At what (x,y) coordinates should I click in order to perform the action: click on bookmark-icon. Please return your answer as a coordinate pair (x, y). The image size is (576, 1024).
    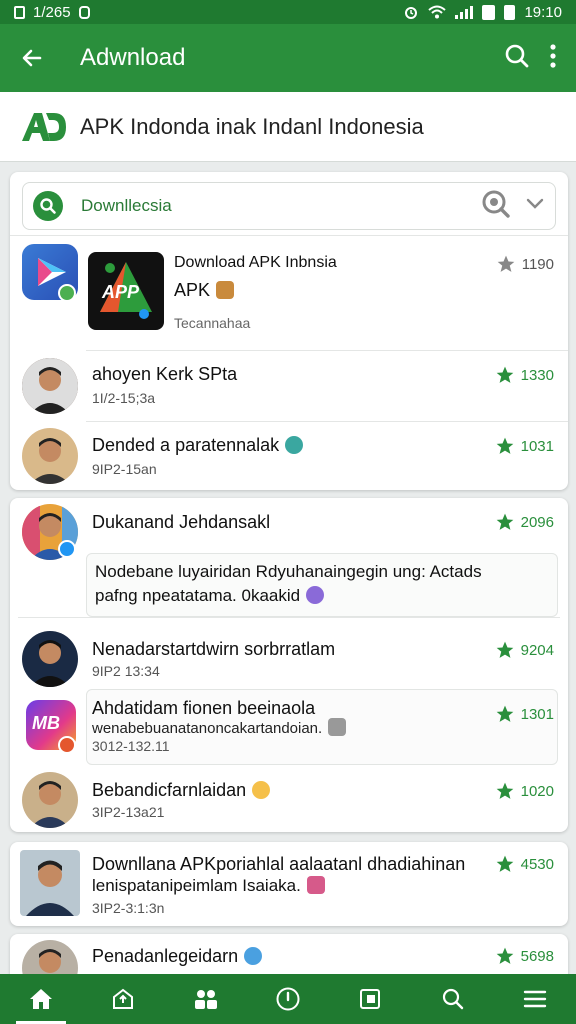
    Looking at the image, I should click on (370, 999).